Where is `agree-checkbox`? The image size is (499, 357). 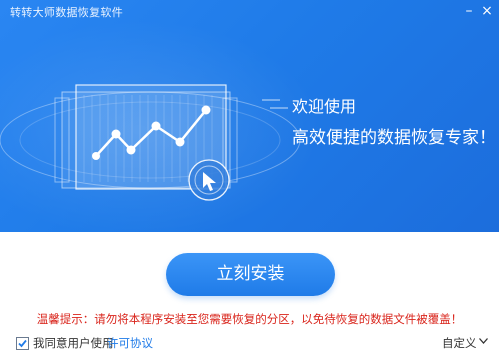 agree-checkbox is located at coordinates (22, 343).